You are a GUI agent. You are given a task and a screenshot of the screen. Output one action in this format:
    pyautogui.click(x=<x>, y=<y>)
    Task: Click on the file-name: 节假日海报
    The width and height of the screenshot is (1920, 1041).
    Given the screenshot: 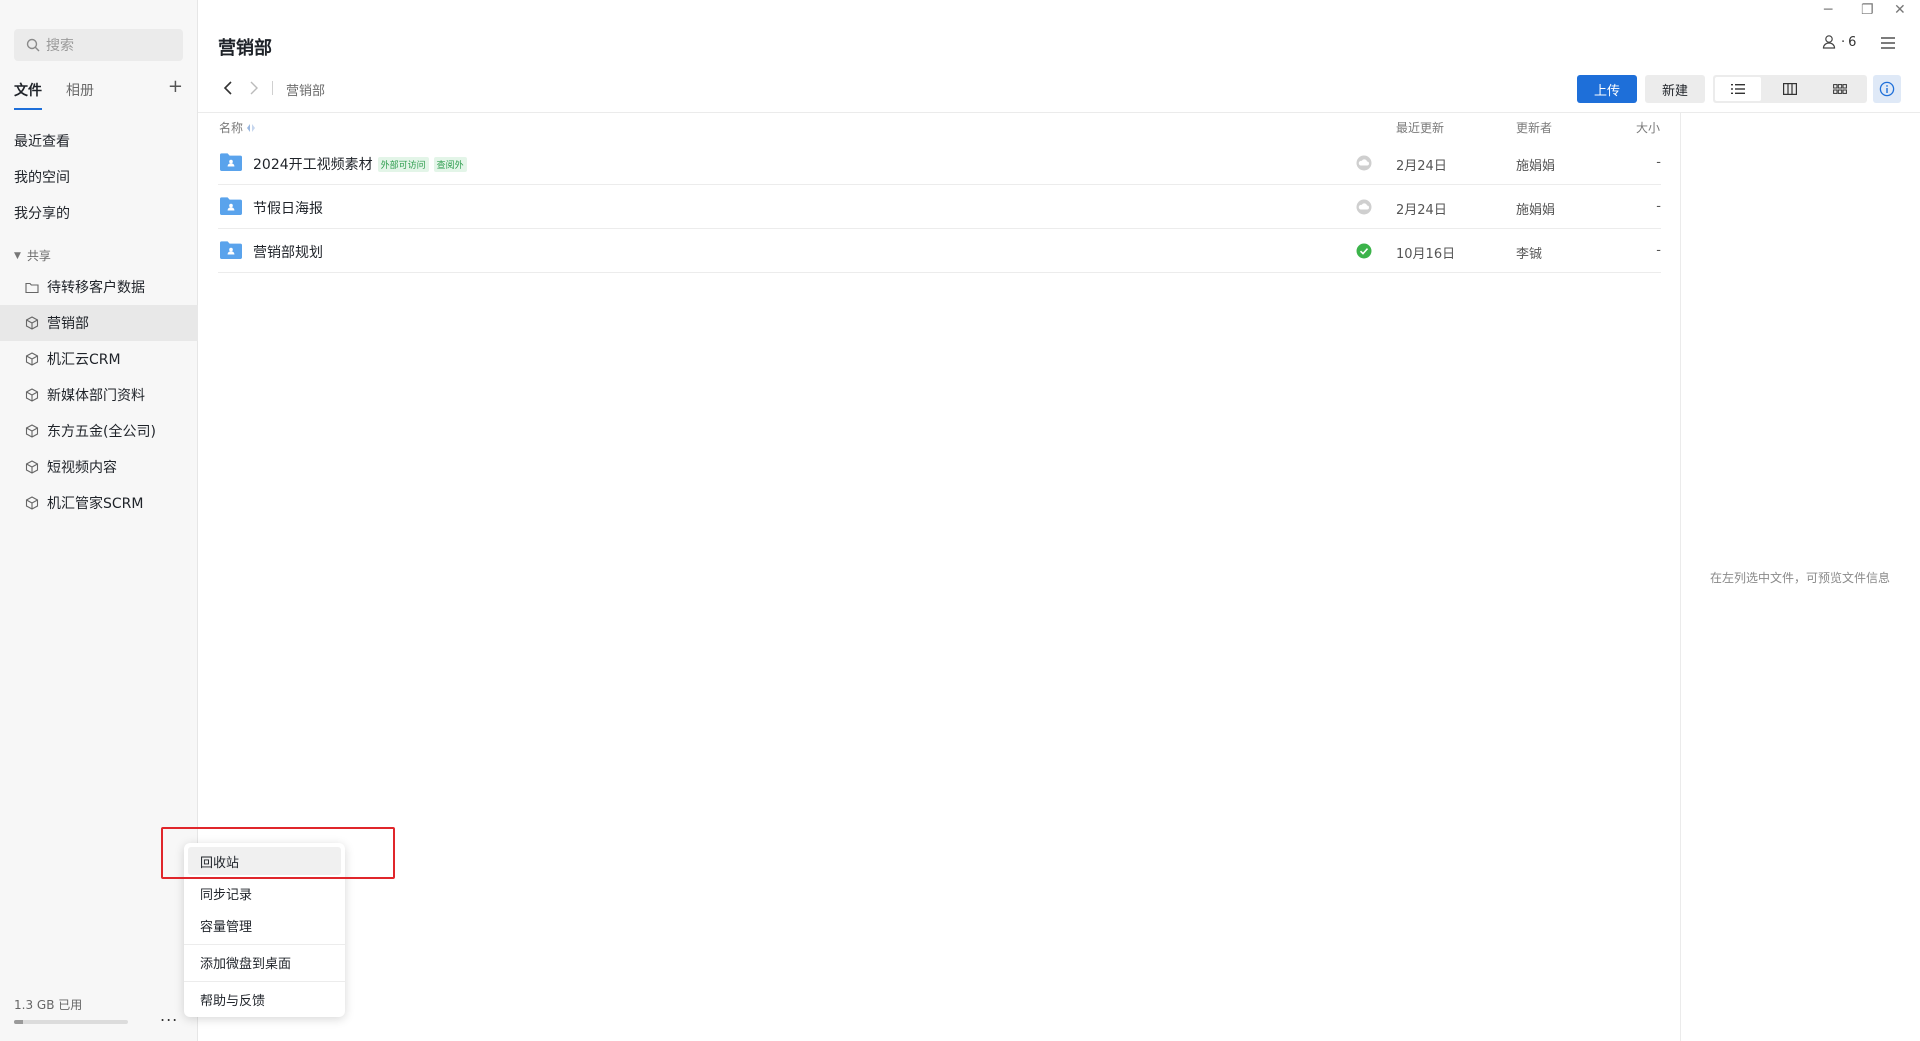 What is the action you would take?
    pyautogui.click(x=288, y=208)
    